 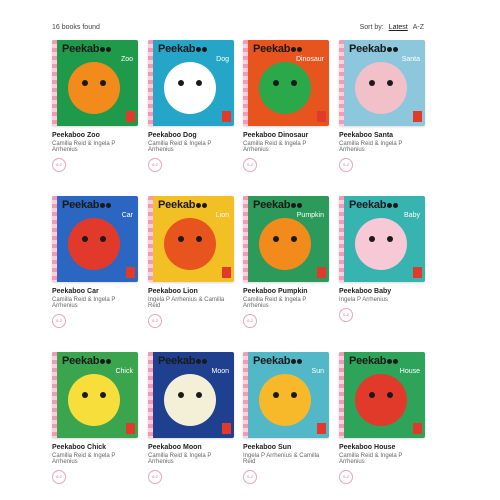 I want to click on book-cover: Peekab Dog, so click(x=191, y=83).